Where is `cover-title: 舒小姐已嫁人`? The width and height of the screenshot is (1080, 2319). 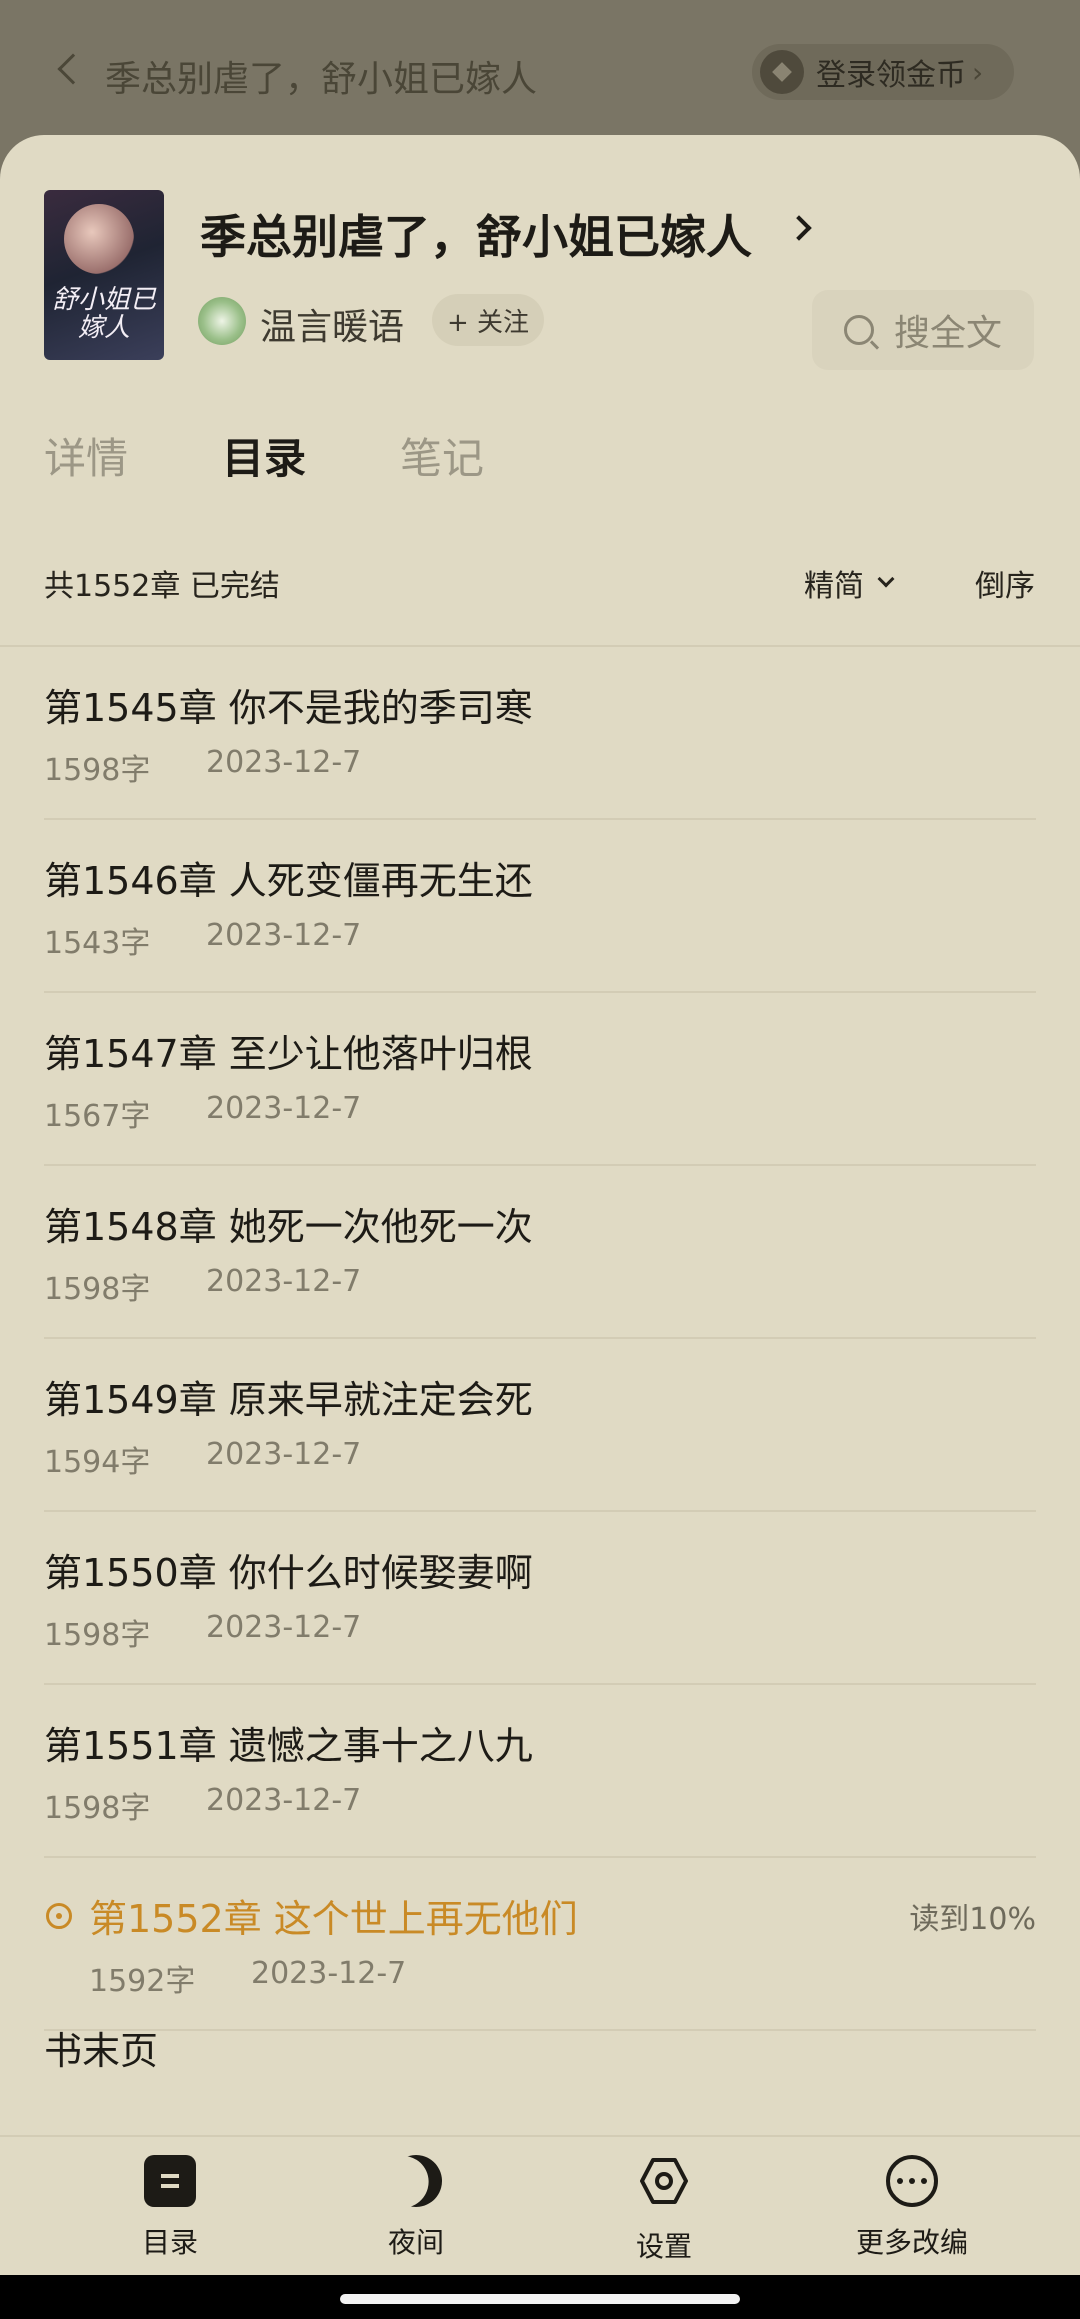
cover-title: 舒小姐已嫁人 is located at coordinates (103, 314).